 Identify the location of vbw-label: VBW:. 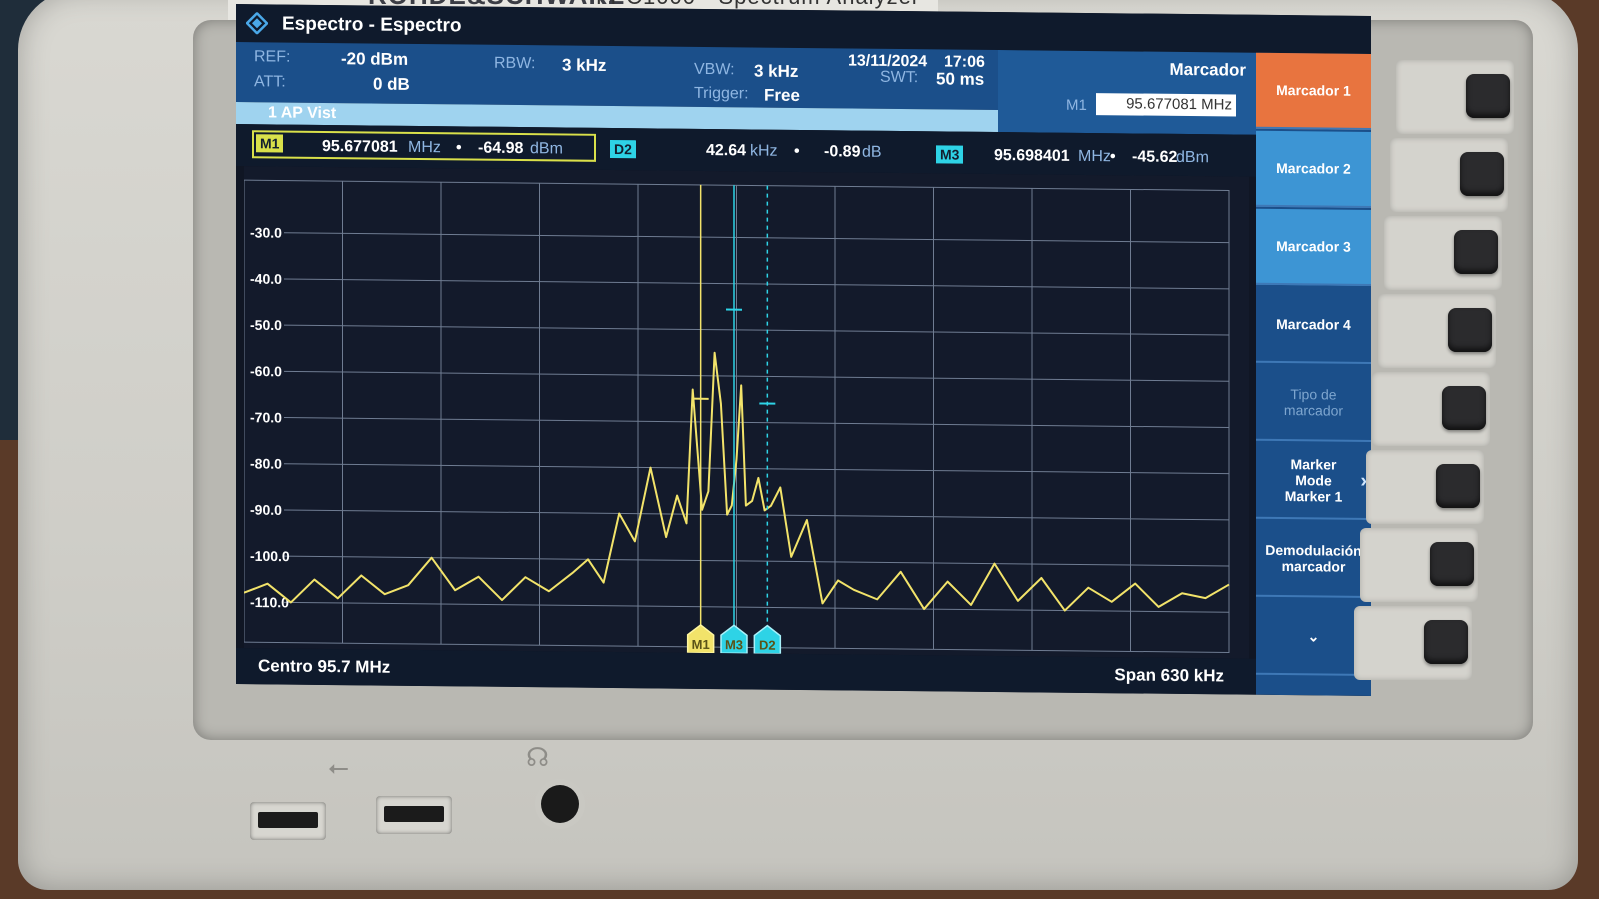
(714, 69).